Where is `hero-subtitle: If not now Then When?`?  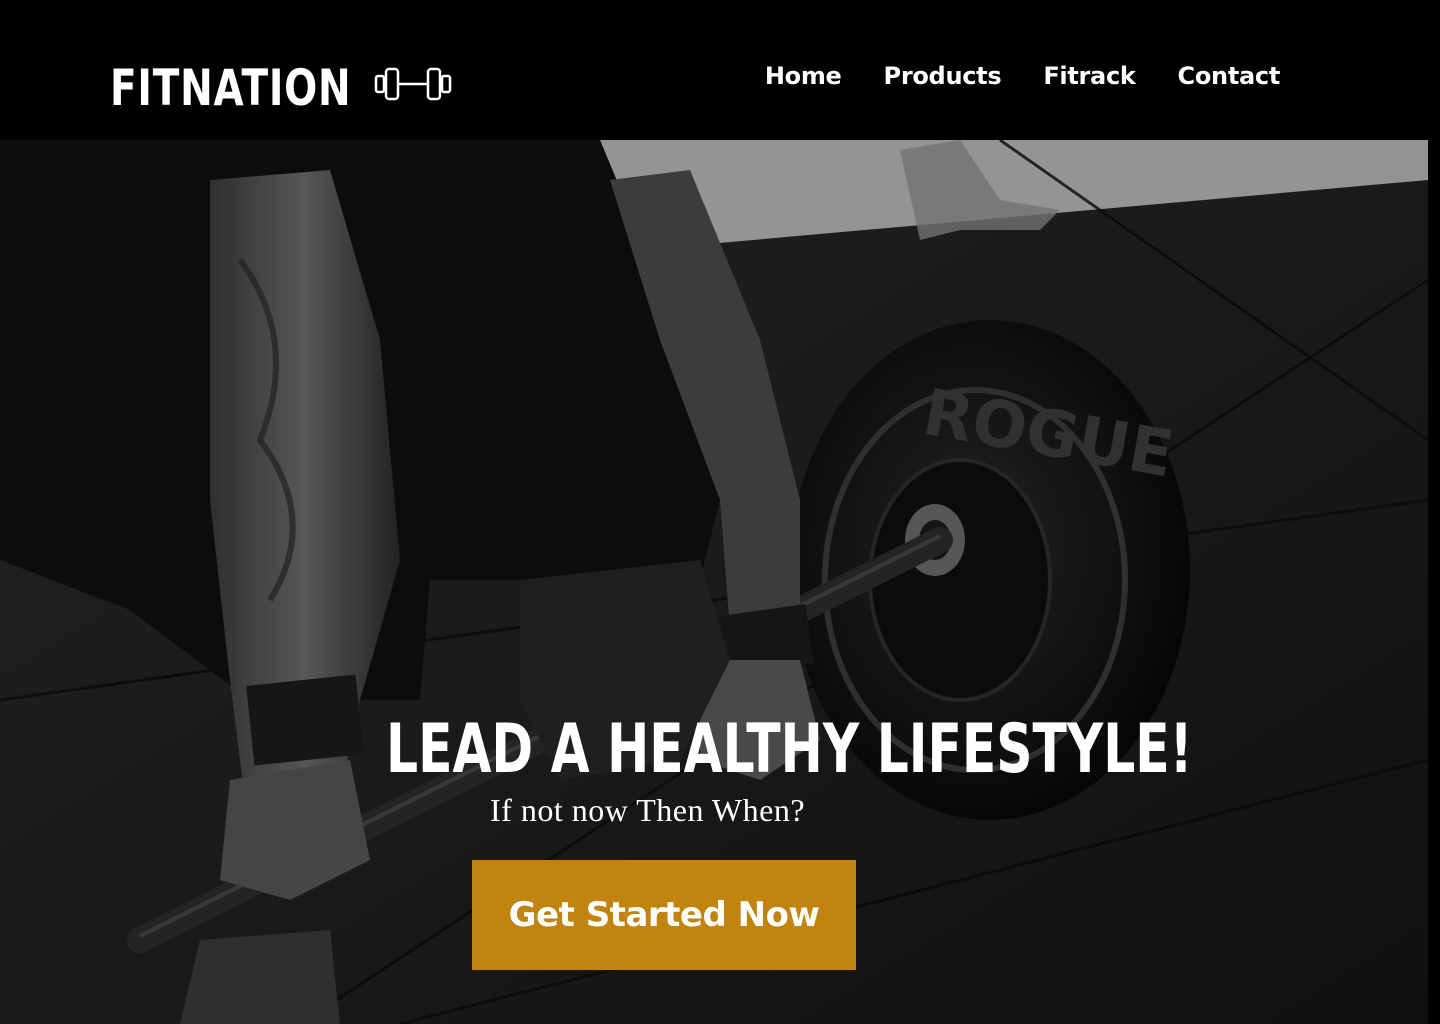
hero-subtitle: If not now Then When? is located at coordinates (648, 810).